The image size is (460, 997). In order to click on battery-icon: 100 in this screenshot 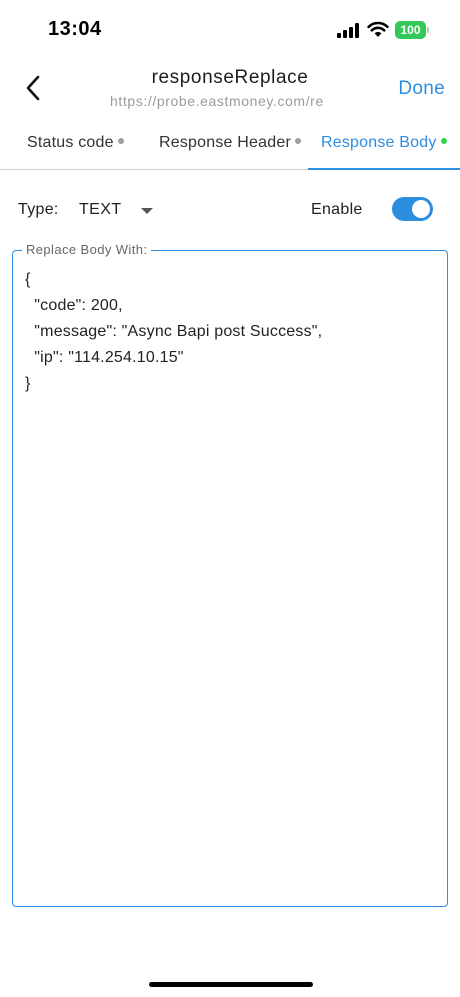, I will do `click(412, 30)`.